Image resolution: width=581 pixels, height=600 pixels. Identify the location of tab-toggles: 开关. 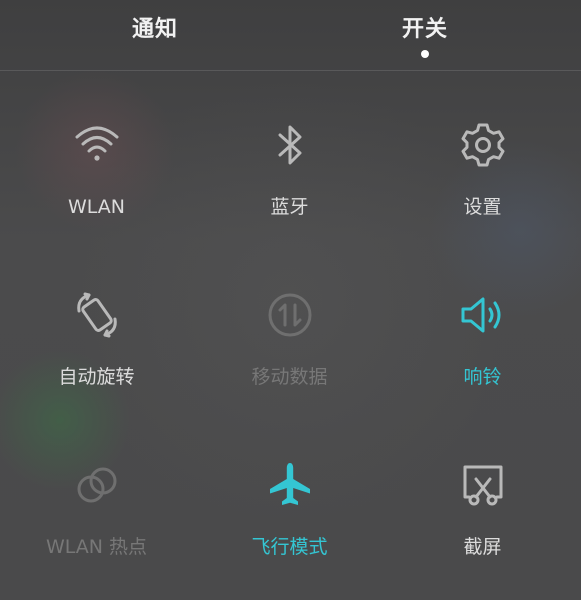
(425, 35).